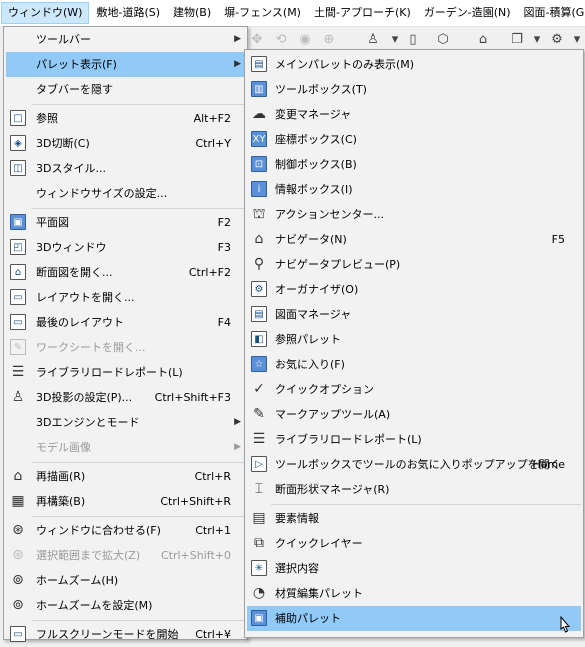  Describe the element at coordinates (45, 13) in the screenshot. I see `menu-window: ウィンドウ(W)` at that location.